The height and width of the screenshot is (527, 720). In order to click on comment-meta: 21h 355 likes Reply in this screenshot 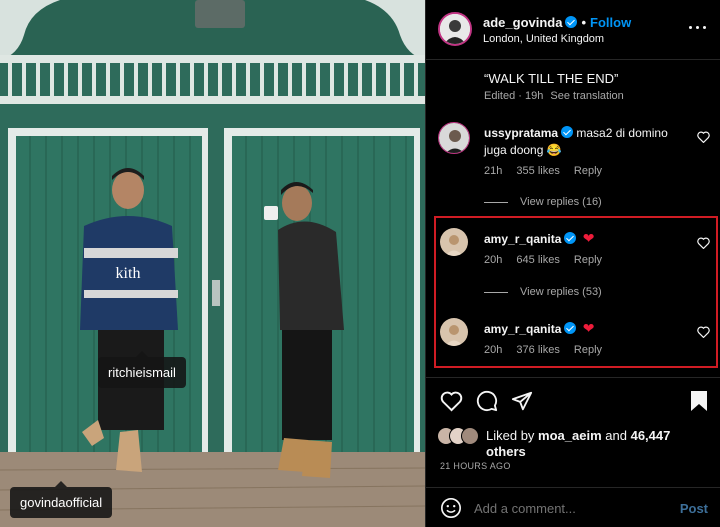, I will do `click(548, 171)`.